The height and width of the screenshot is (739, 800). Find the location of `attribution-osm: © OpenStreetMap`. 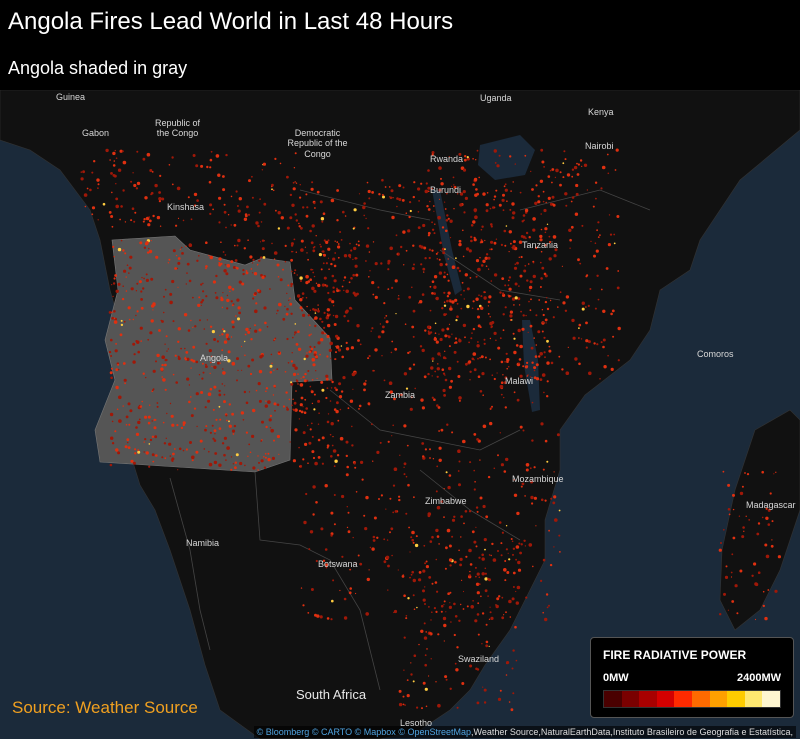

attribution-osm: © OpenStreetMap is located at coordinates (434, 732).